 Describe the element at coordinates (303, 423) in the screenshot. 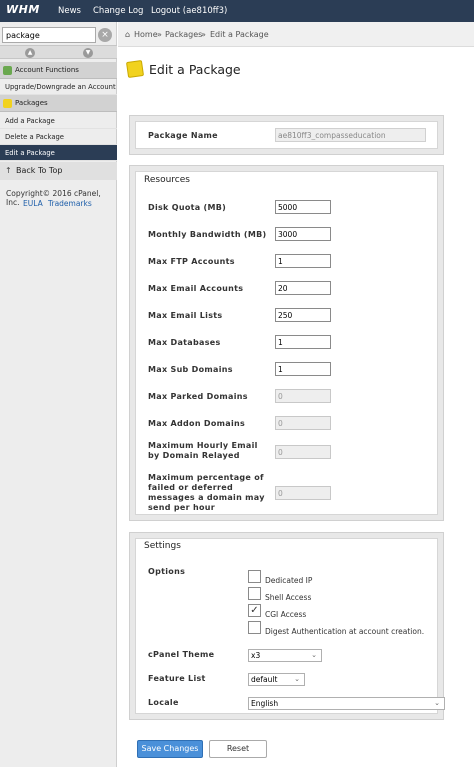

I see `max-addon-domains-input` at that location.